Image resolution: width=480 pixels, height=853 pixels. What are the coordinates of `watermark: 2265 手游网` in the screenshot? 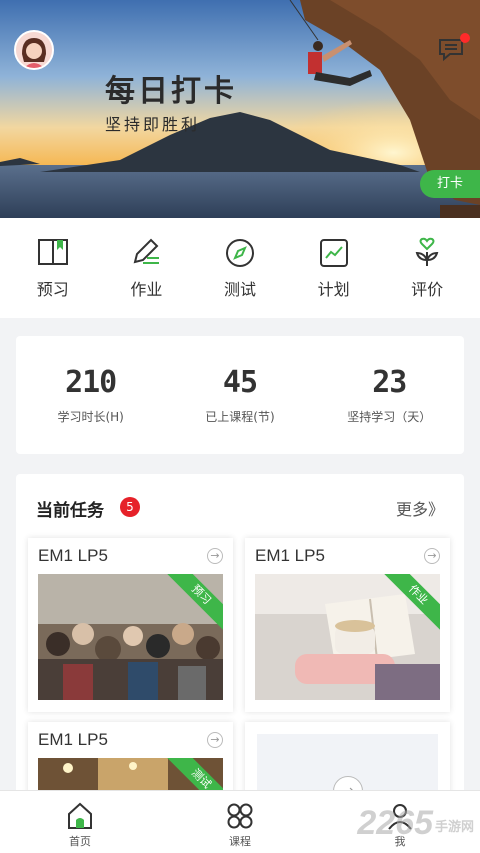 It's located at (415, 823).